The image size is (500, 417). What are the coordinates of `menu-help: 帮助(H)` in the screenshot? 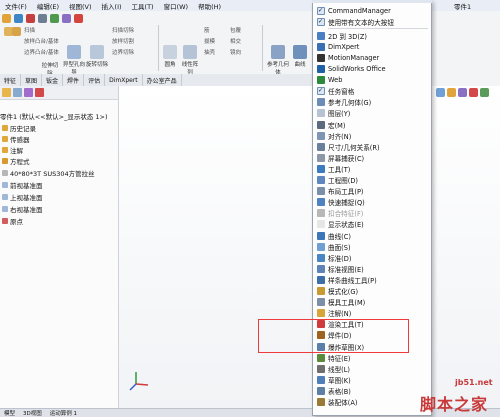 It's located at (209, 6).